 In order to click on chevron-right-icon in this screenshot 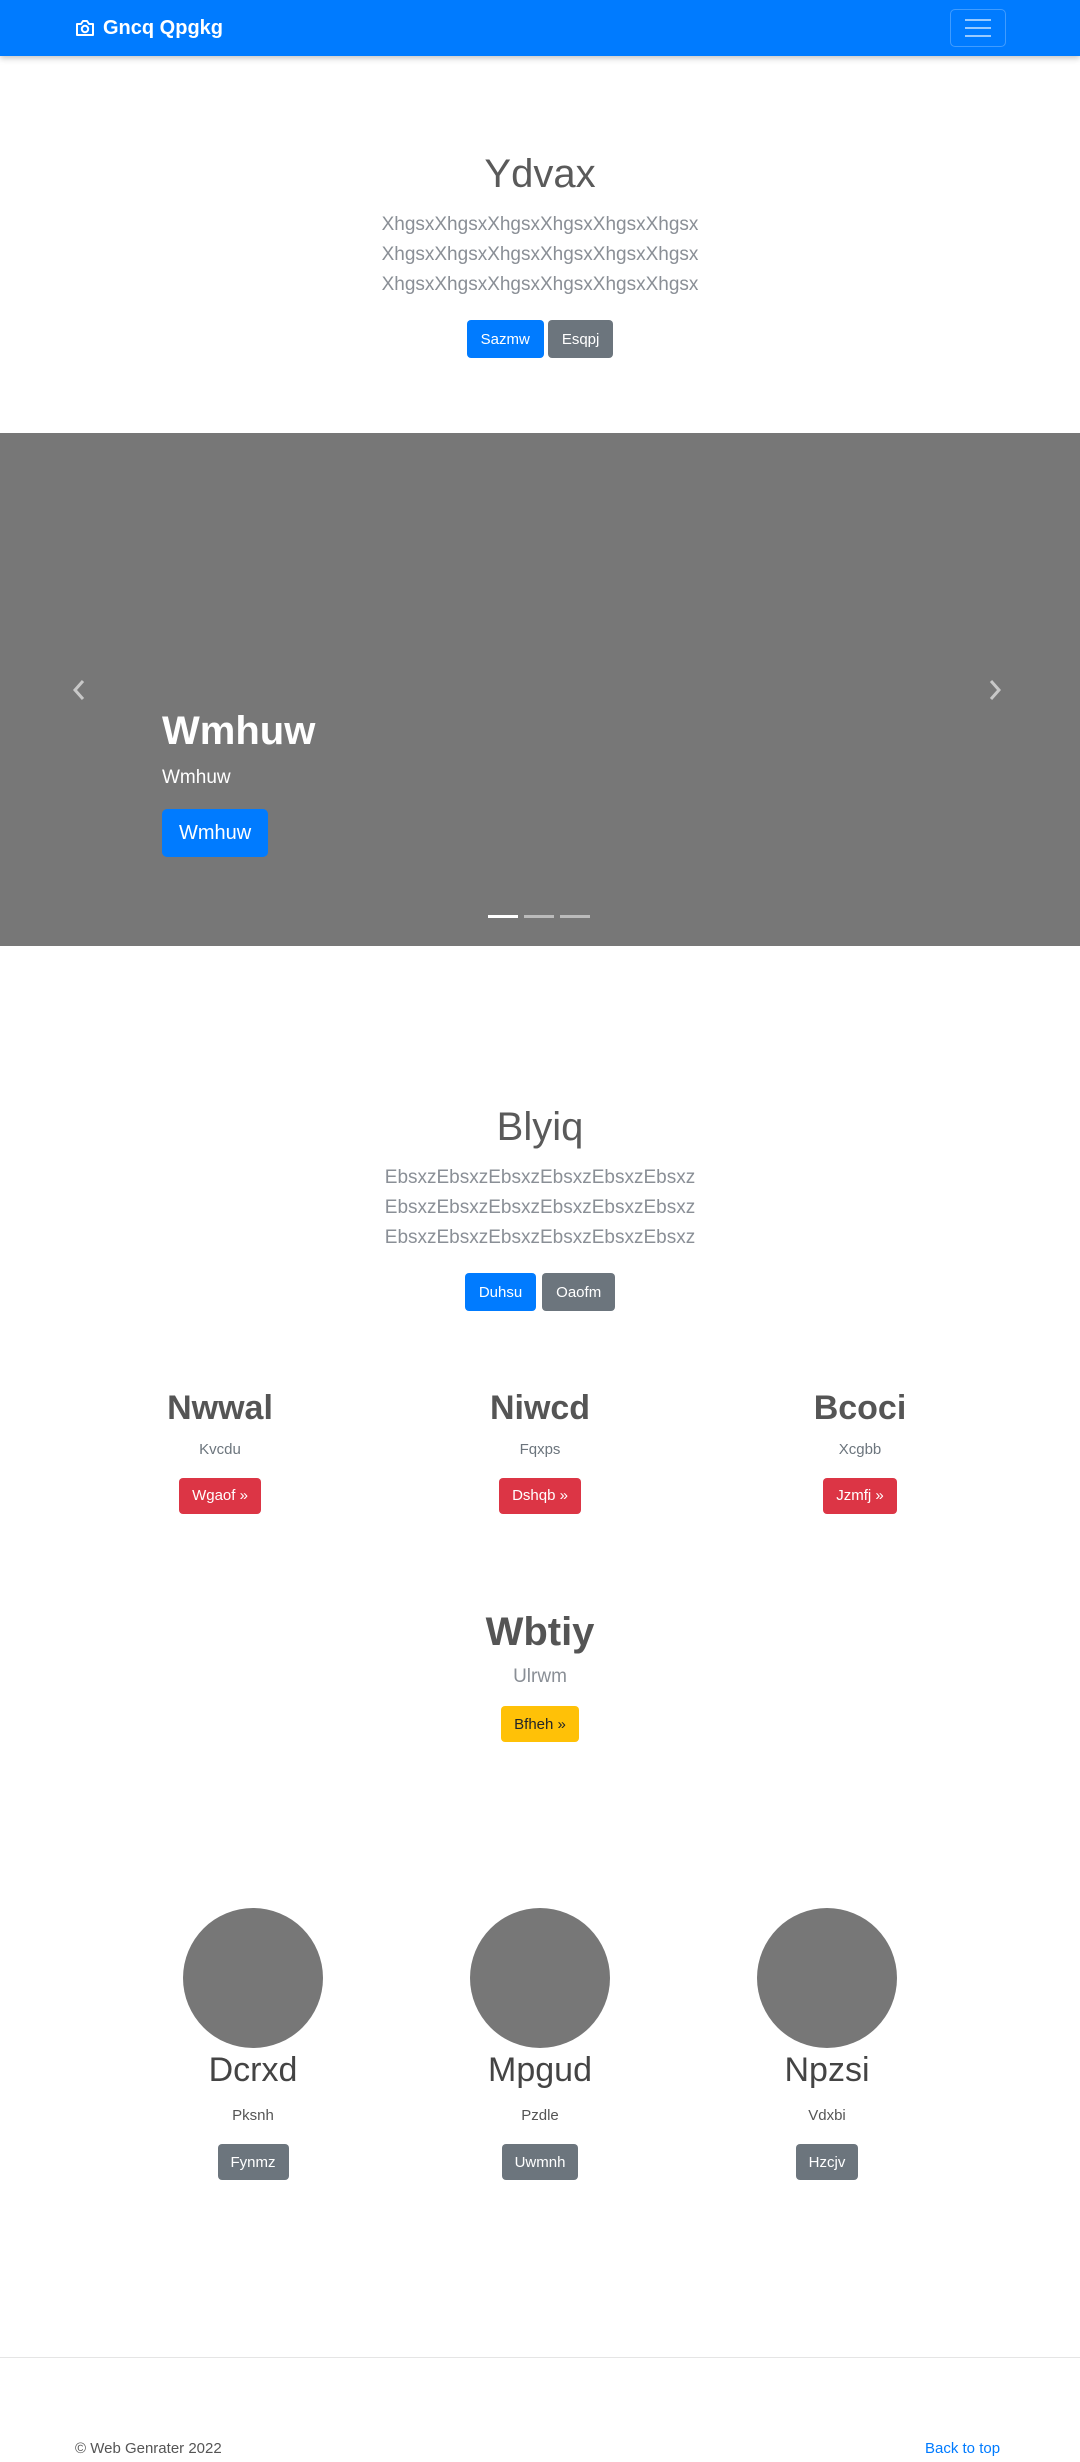, I will do `click(995, 692)`.